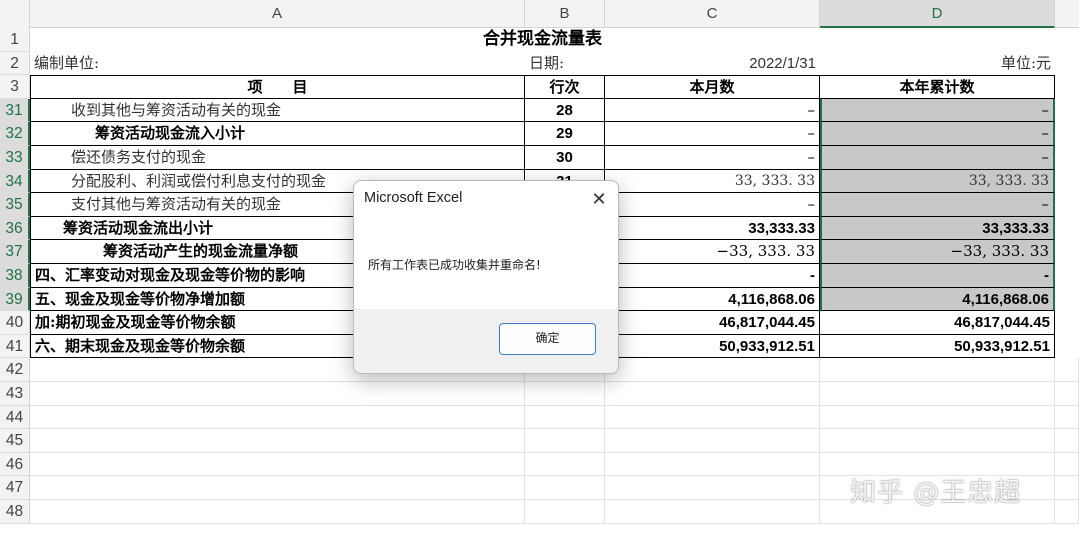  Describe the element at coordinates (277, 158) in the screenshot. I see `item-cell: 偿还债务支付的现金` at that location.